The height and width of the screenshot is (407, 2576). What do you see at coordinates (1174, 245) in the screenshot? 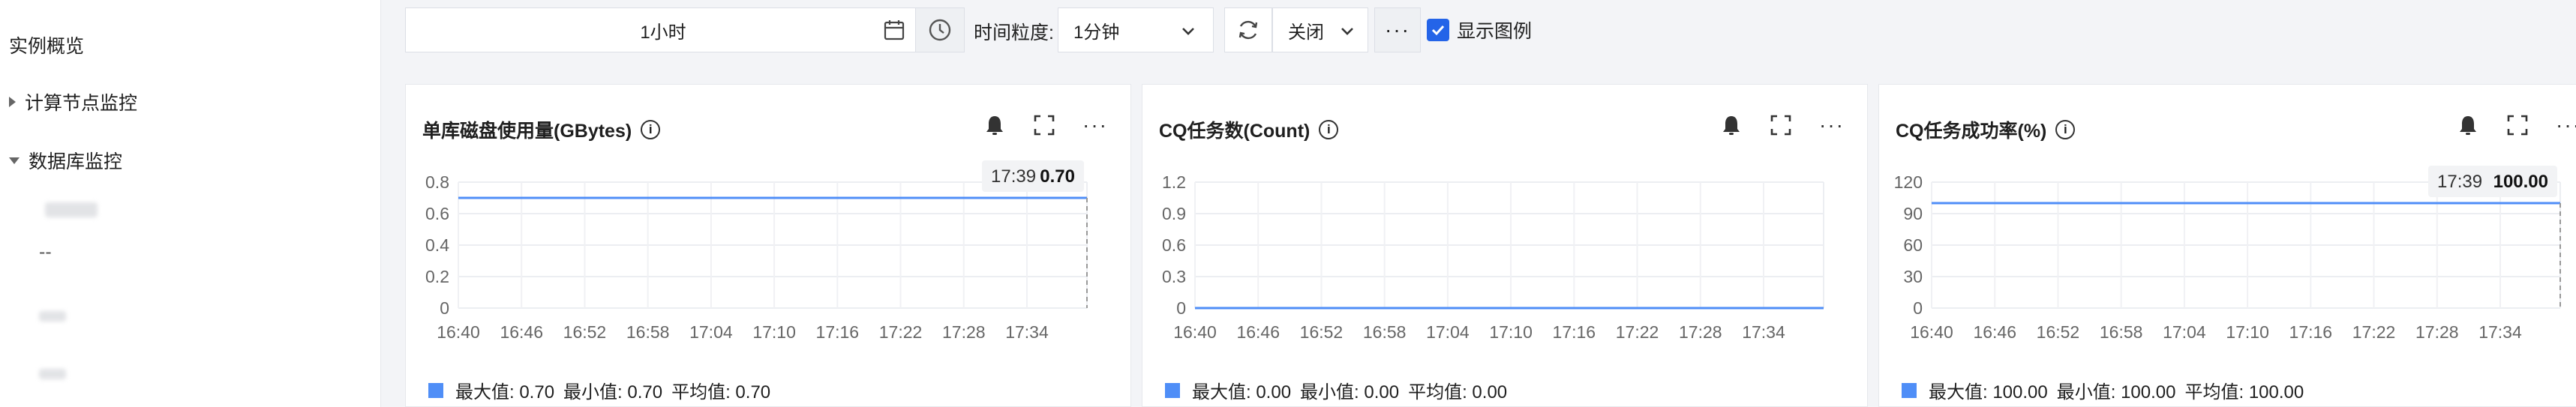
I see `y-tick-label: 0.6` at bounding box center [1174, 245].